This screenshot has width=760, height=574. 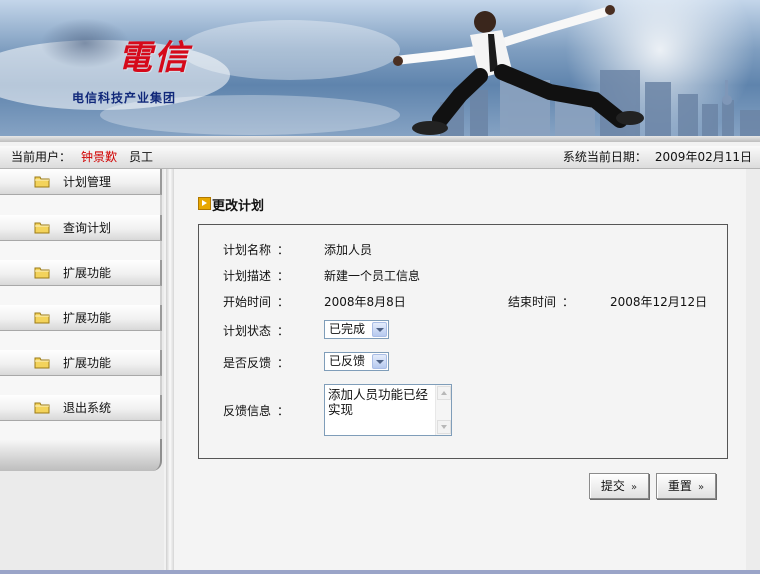 I want to click on textarea-scrollbar, so click(x=443, y=410).